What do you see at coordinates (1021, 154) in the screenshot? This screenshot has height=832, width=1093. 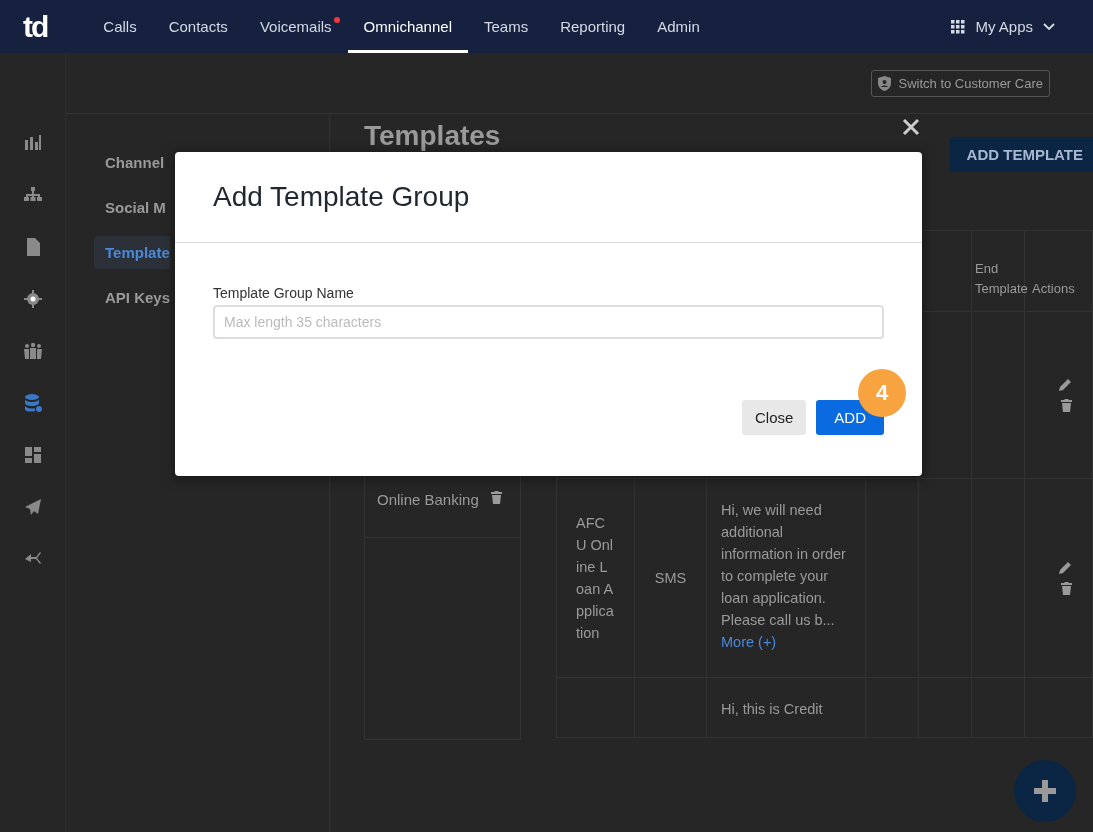 I see `add-template-button: ADD TEMPLATE` at bounding box center [1021, 154].